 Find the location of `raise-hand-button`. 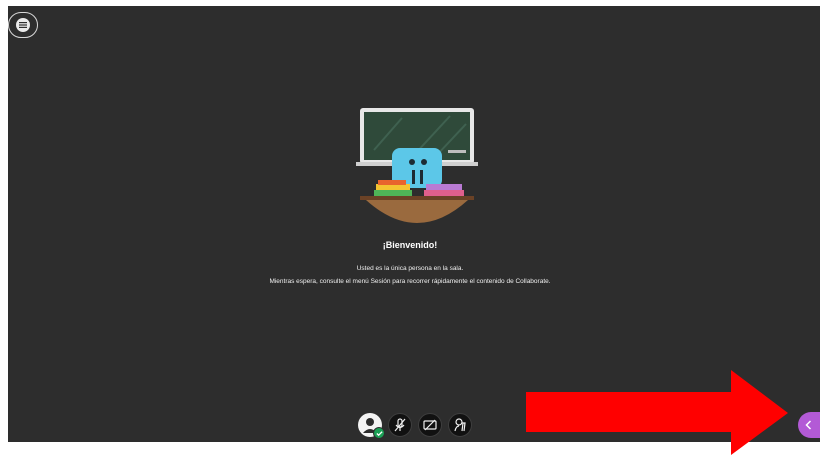

raise-hand-button is located at coordinates (460, 425).